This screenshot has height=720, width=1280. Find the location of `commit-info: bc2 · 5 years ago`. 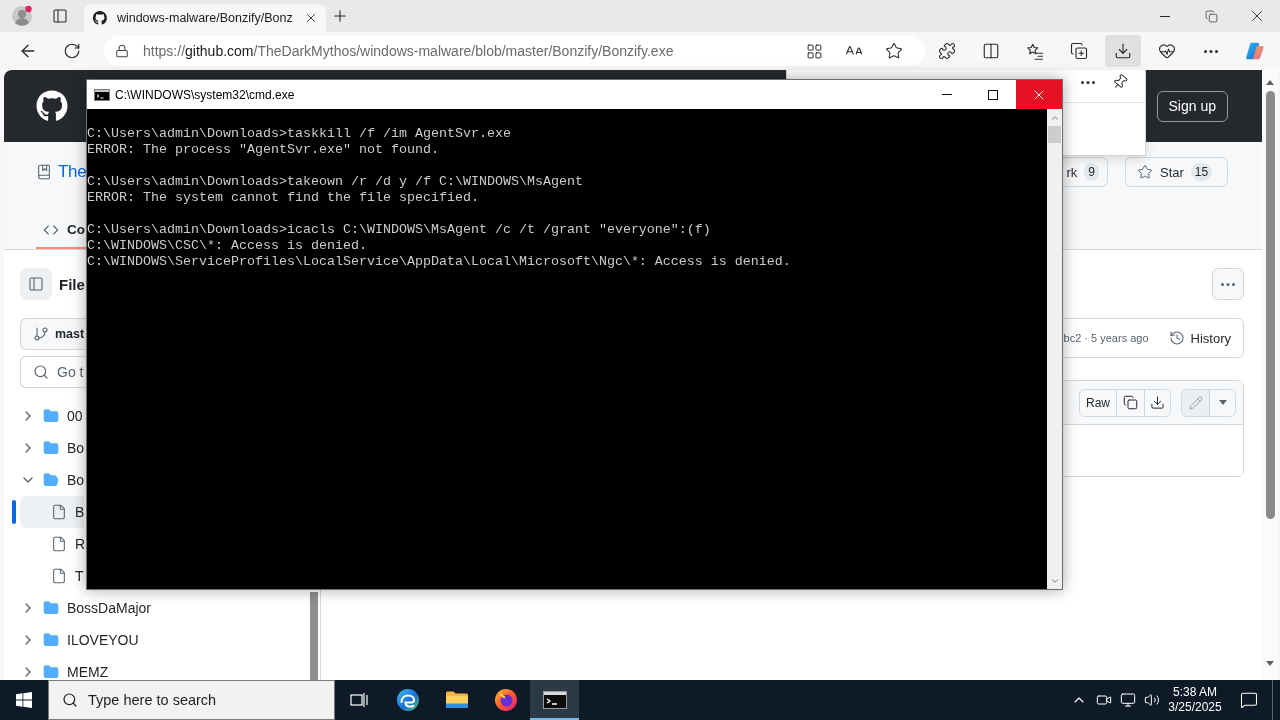

commit-info: bc2 · 5 years ago is located at coordinates (1106, 338).